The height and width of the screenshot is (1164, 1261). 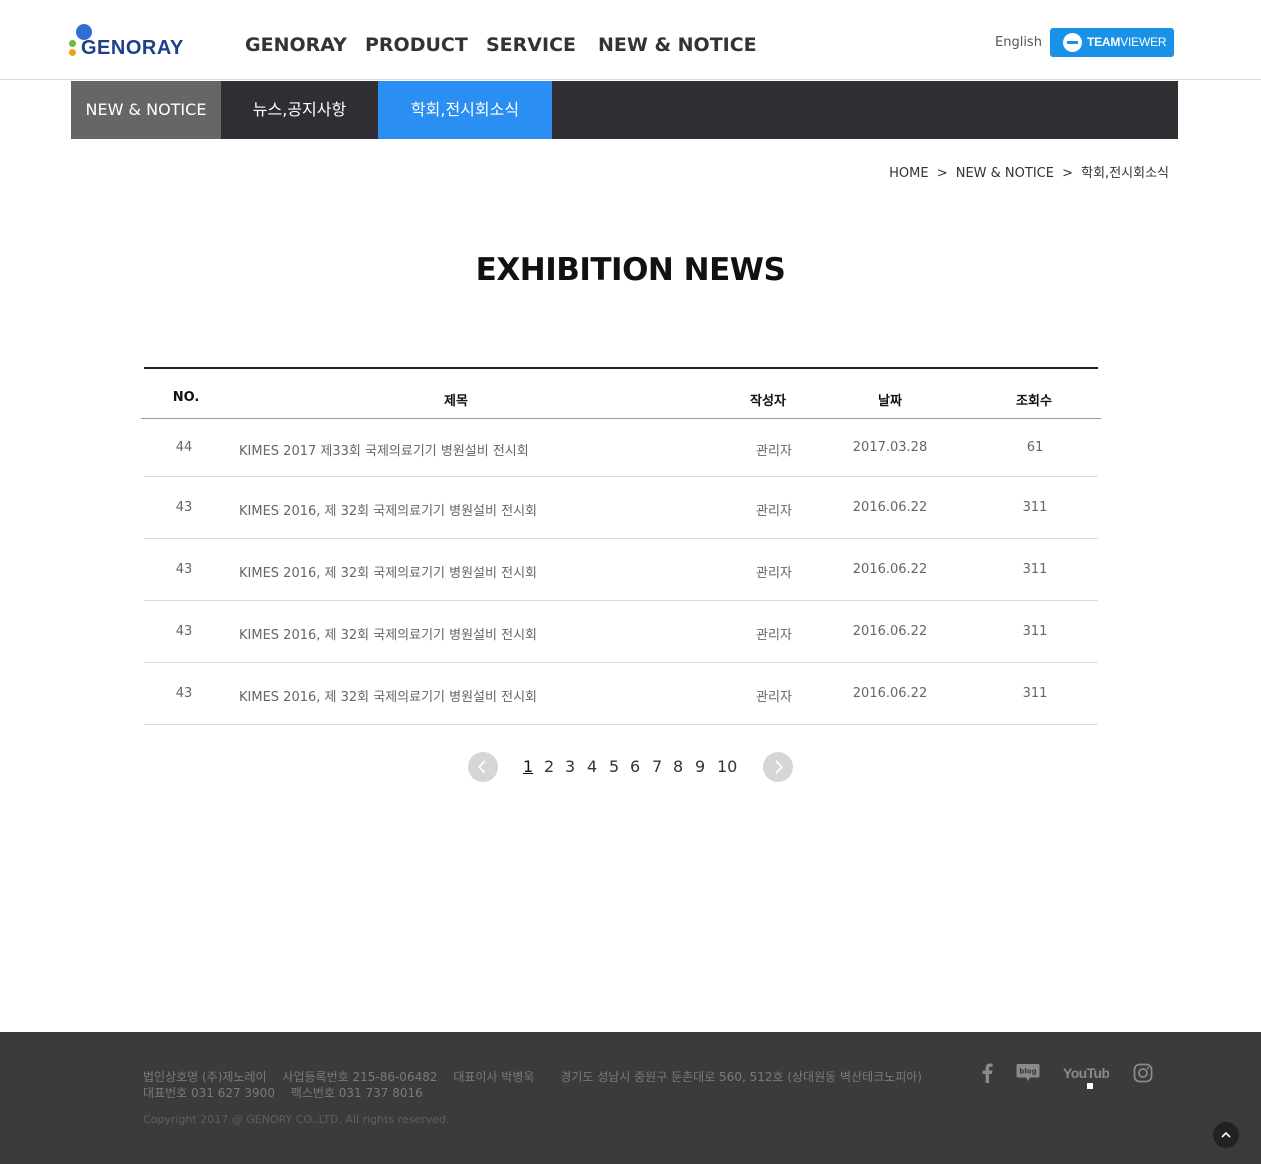 What do you see at coordinates (592, 766) in the screenshot?
I see `page-link-4: 4` at bounding box center [592, 766].